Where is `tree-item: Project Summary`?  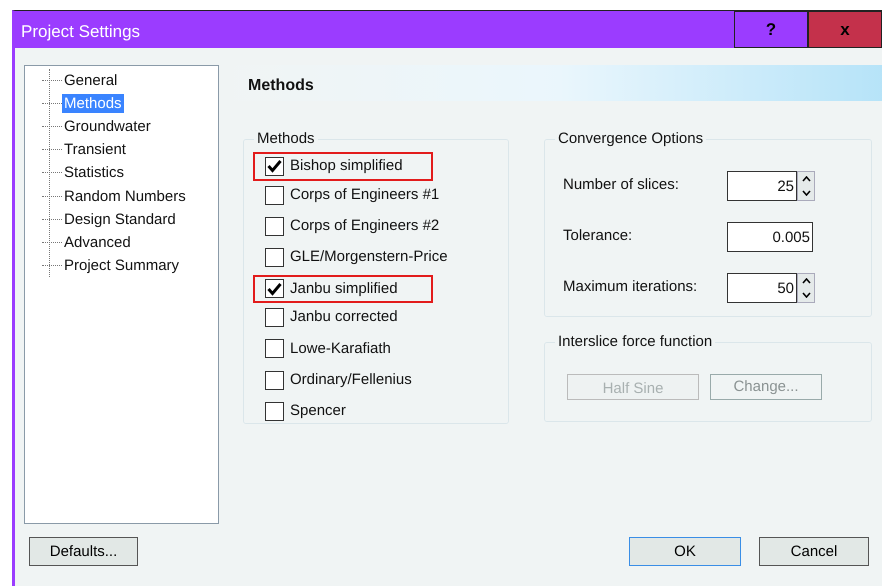
tree-item: Project Summary is located at coordinates (122, 265).